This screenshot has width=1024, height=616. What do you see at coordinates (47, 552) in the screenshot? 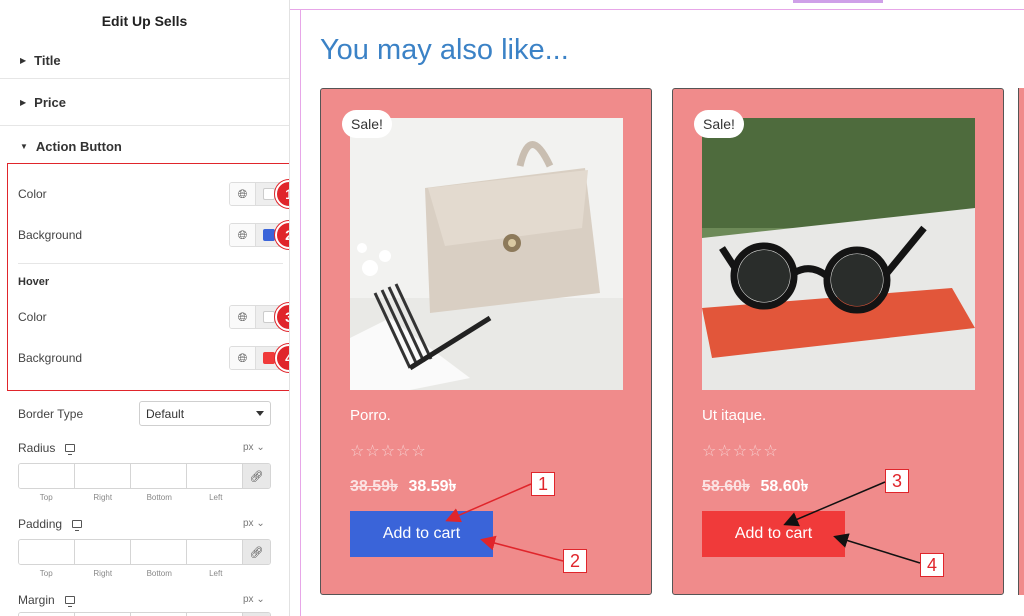
I see `padding-top-input` at bounding box center [47, 552].